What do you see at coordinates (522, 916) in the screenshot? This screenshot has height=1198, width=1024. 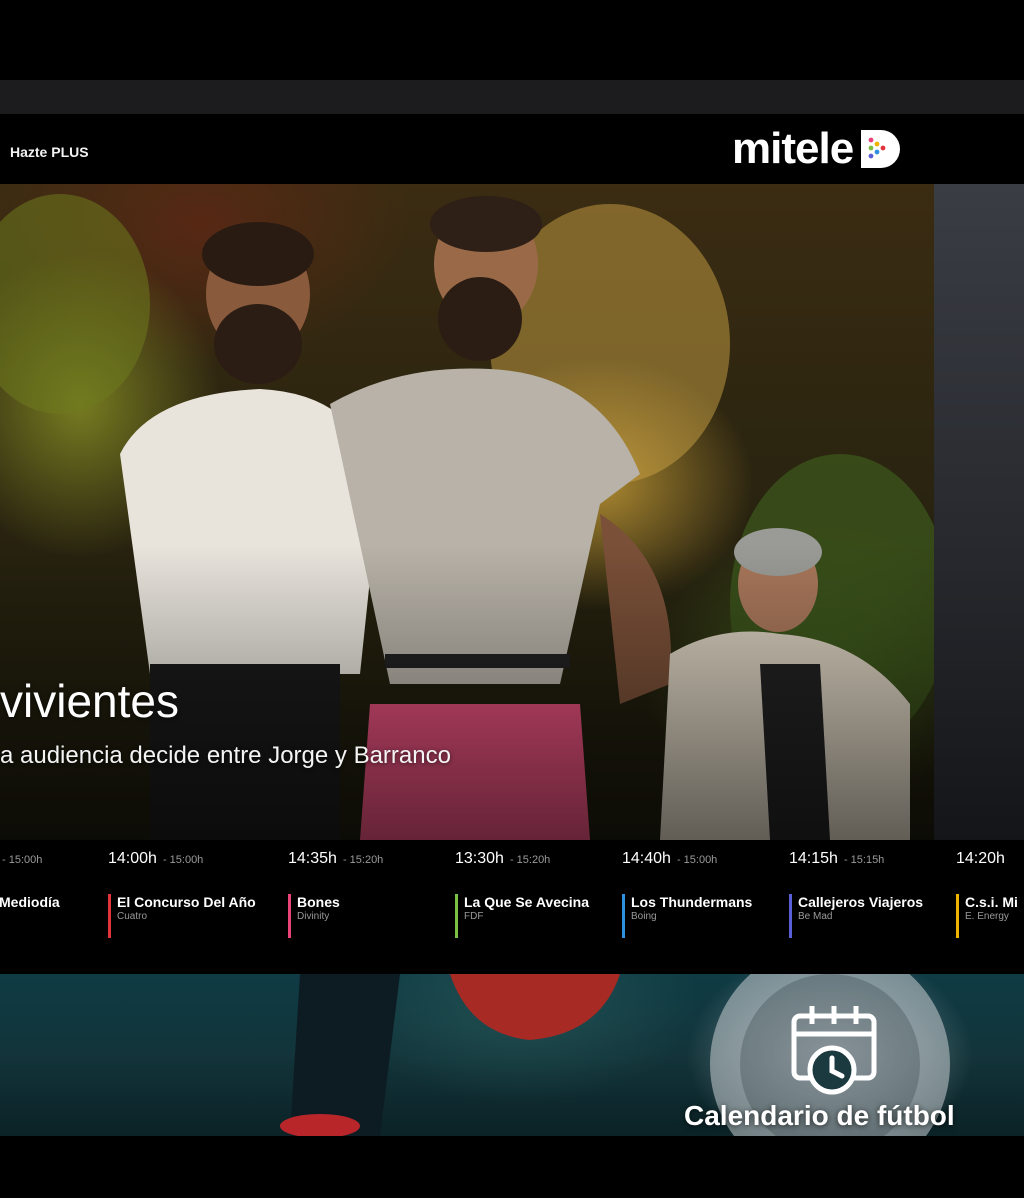 I see `slot-program: La Que Se Avecina FDF` at bounding box center [522, 916].